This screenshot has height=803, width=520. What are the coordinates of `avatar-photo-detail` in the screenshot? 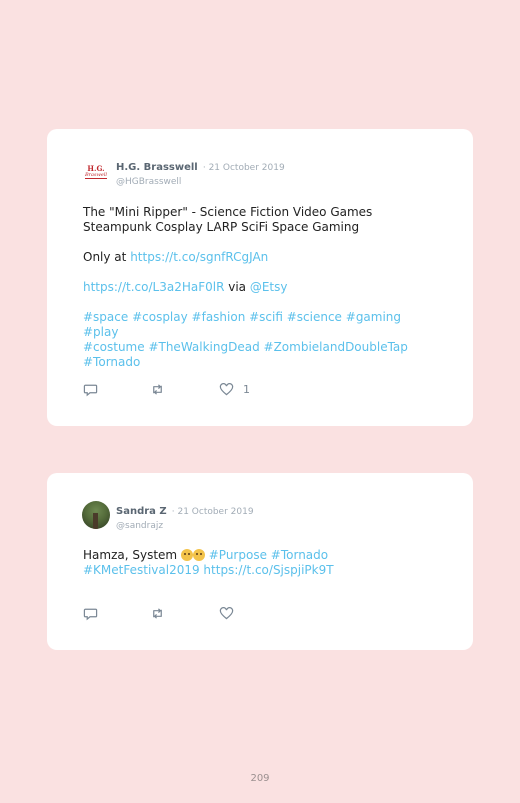 It's located at (95, 521).